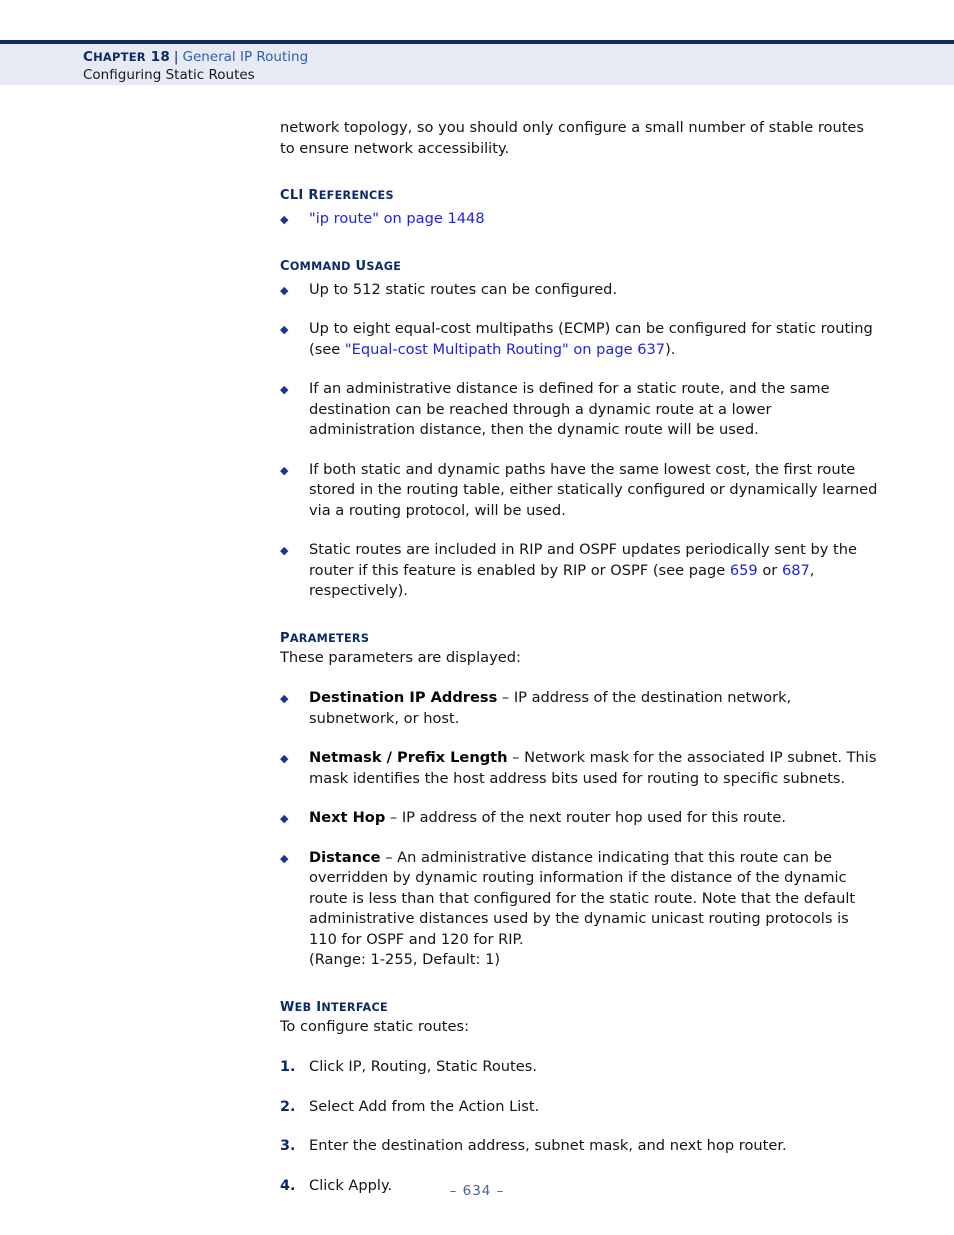 The height and width of the screenshot is (1235, 954). I want to click on section-heading-command-usage: COMMAND USAGE, so click(341, 266).